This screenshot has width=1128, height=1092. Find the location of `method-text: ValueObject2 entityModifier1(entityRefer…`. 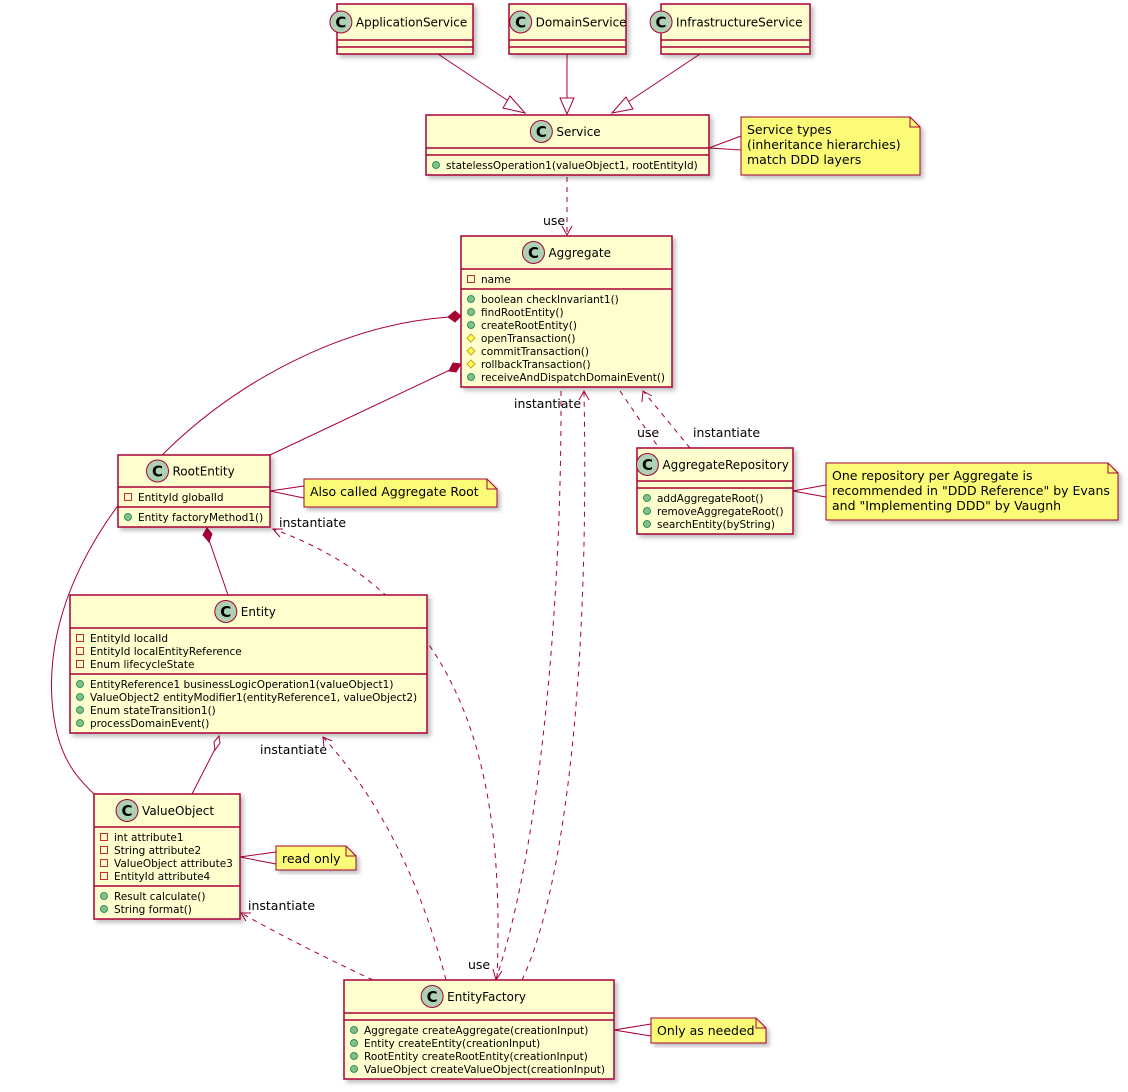

method-text: ValueObject2 entityModifier1(entityRefer… is located at coordinates (253, 698).